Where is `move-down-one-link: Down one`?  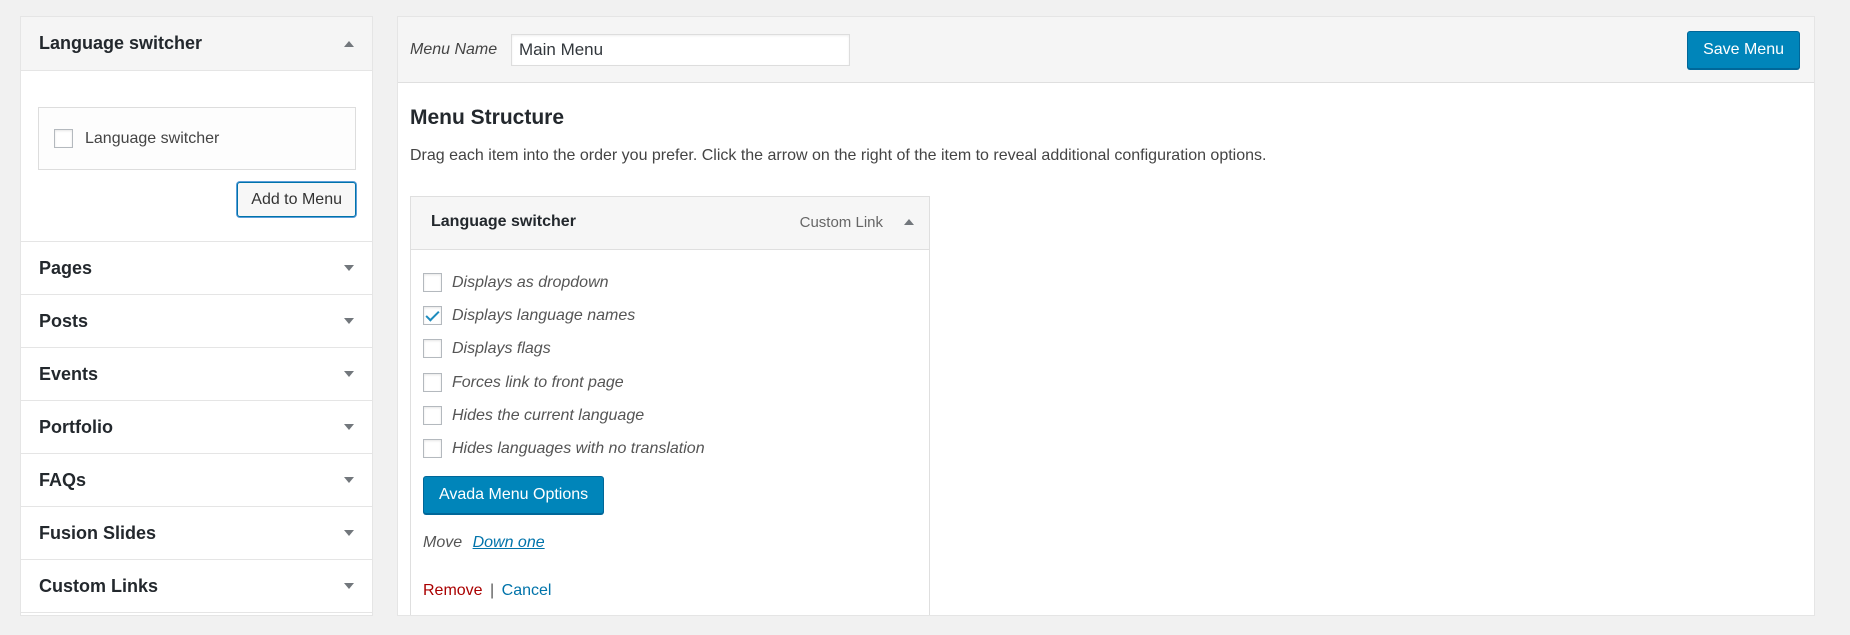 move-down-one-link: Down one is located at coordinates (509, 542).